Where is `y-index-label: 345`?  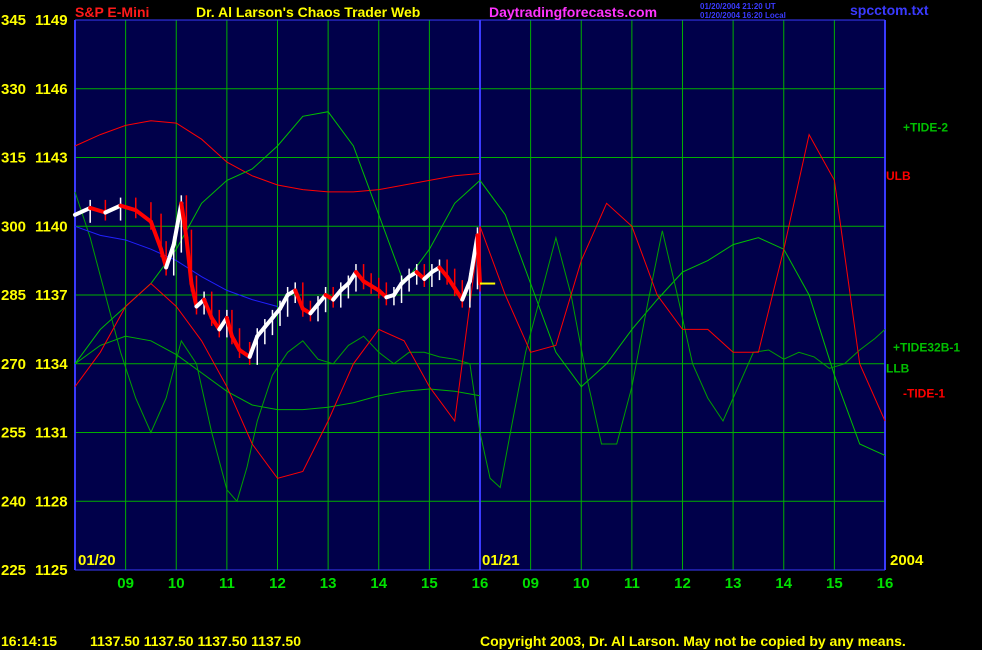 y-index-label: 345 is located at coordinates (13, 20).